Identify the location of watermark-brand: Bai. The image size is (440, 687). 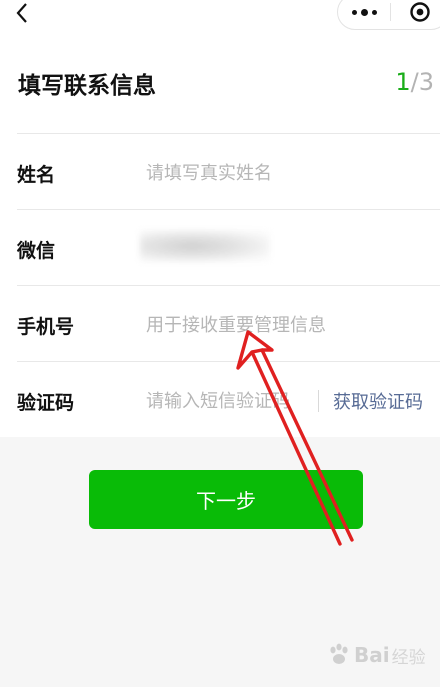
(372, 655).